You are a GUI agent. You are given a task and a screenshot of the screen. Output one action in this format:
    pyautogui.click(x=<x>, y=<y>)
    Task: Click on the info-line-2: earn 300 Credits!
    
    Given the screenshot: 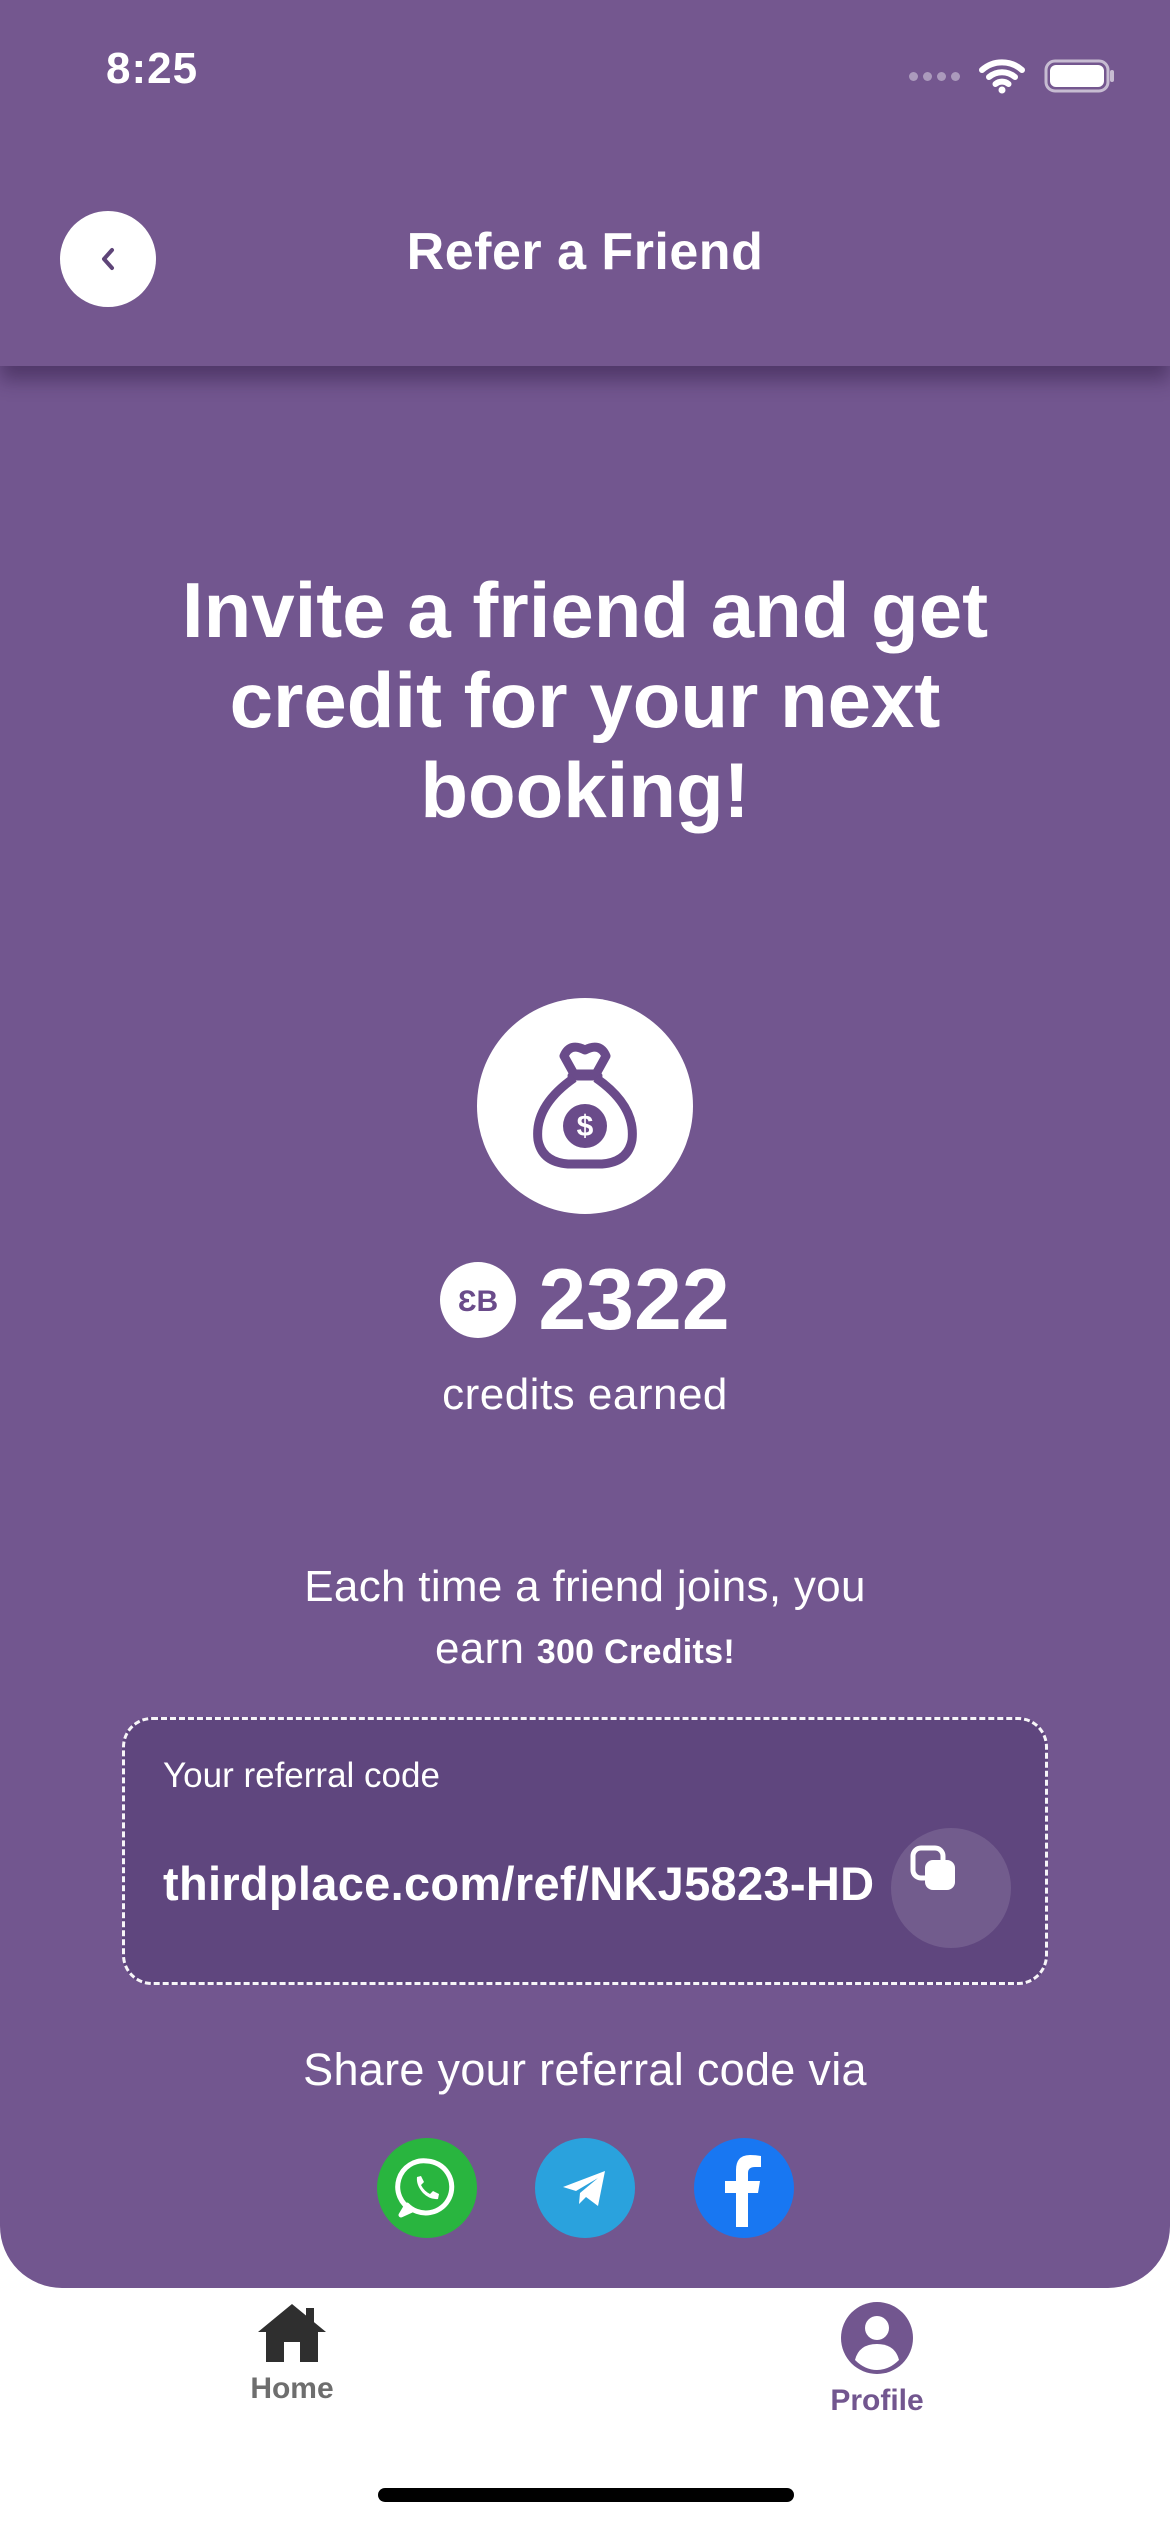 What is the action you would take?
    pyautogui.click(x=585, y=1649)
    